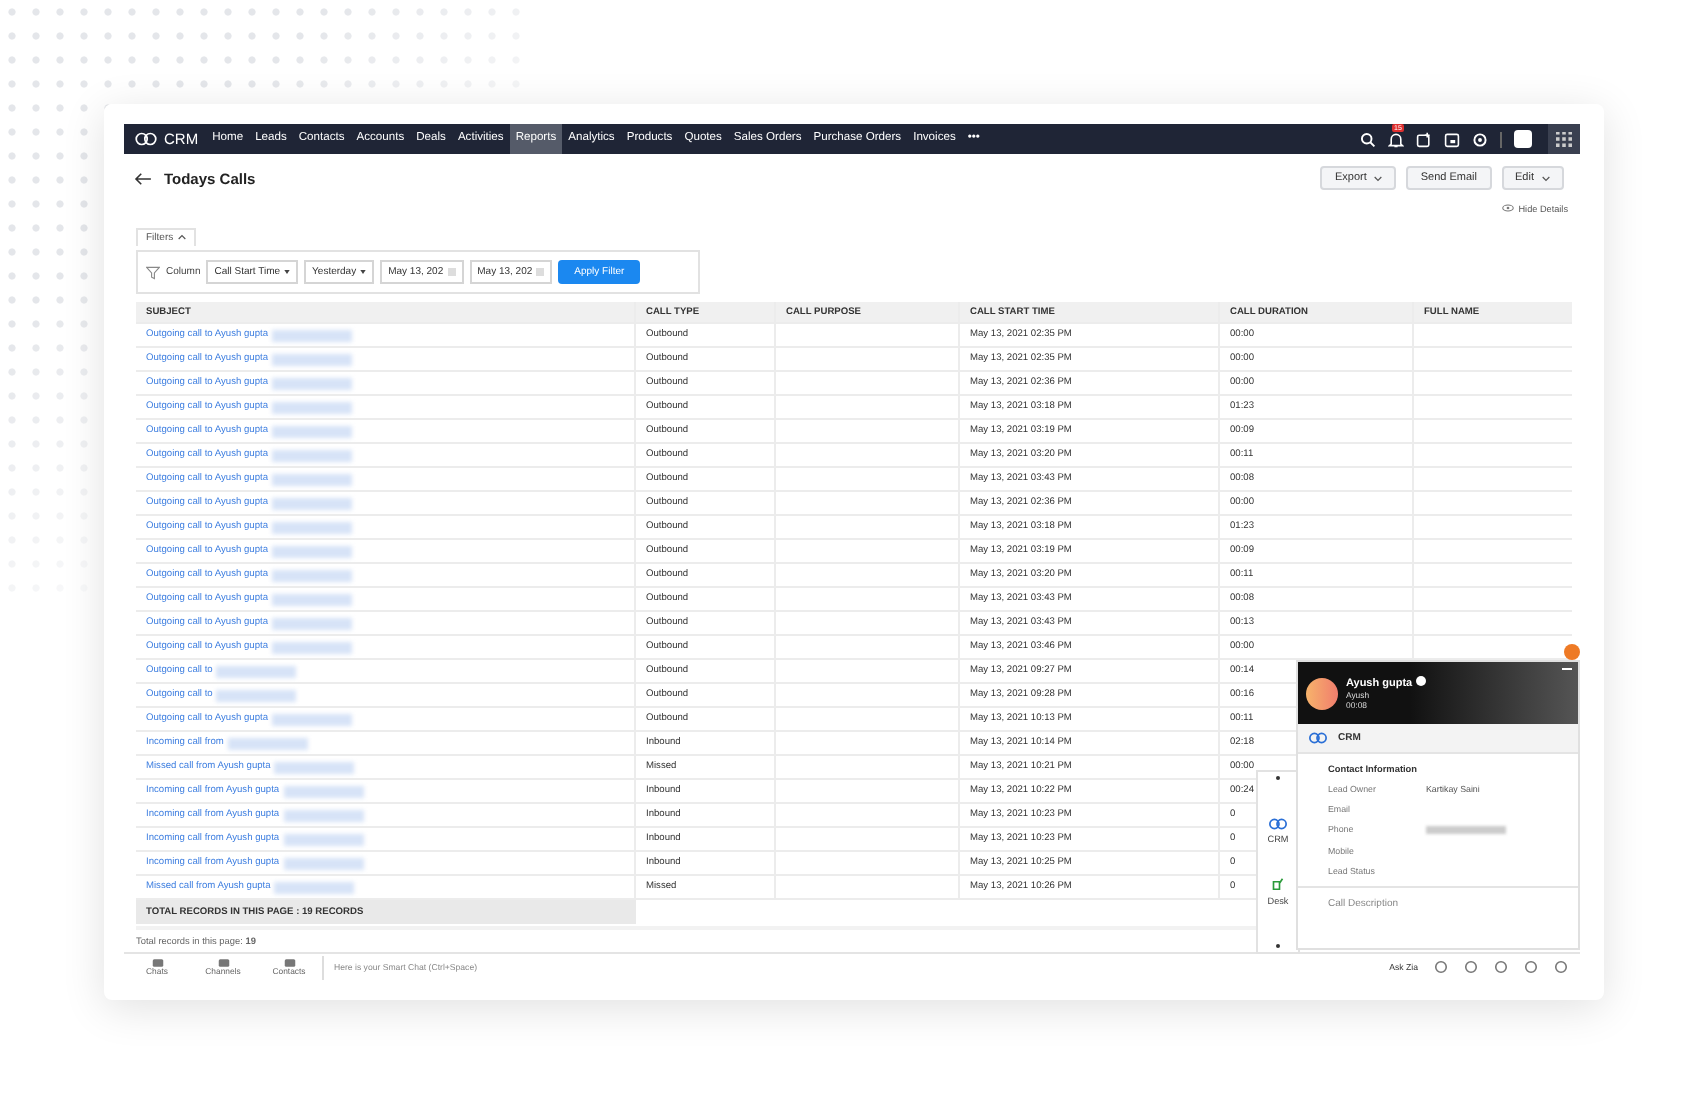 The height and width of the screenshot is (1108, 1708). Describe the element at coordinates (1572, 652) in the screenshot. I see `status-indicator` at that location.